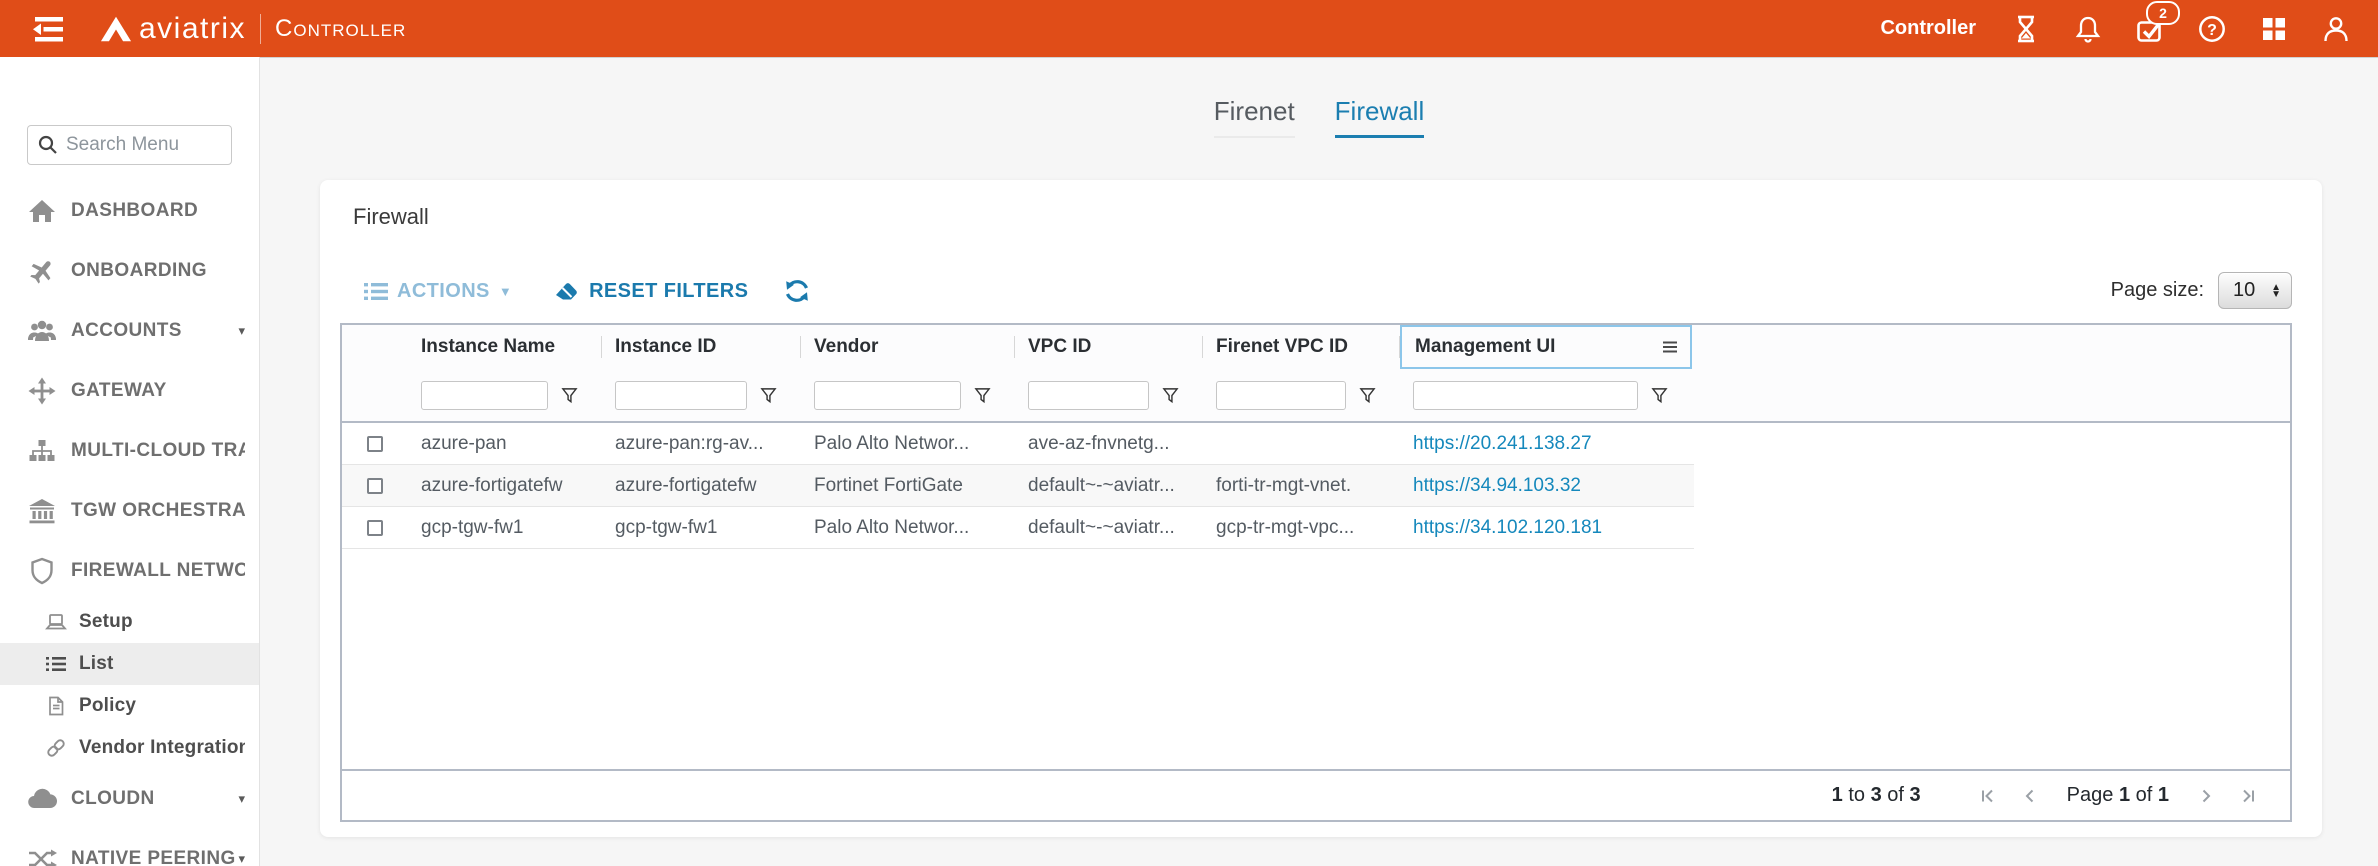 The height and width of the screenshot is (866, 2378). Describe the element at coordinates (1319, 117) in the screenshot. I see `page-tabs: Firenet Firewall` at that location.